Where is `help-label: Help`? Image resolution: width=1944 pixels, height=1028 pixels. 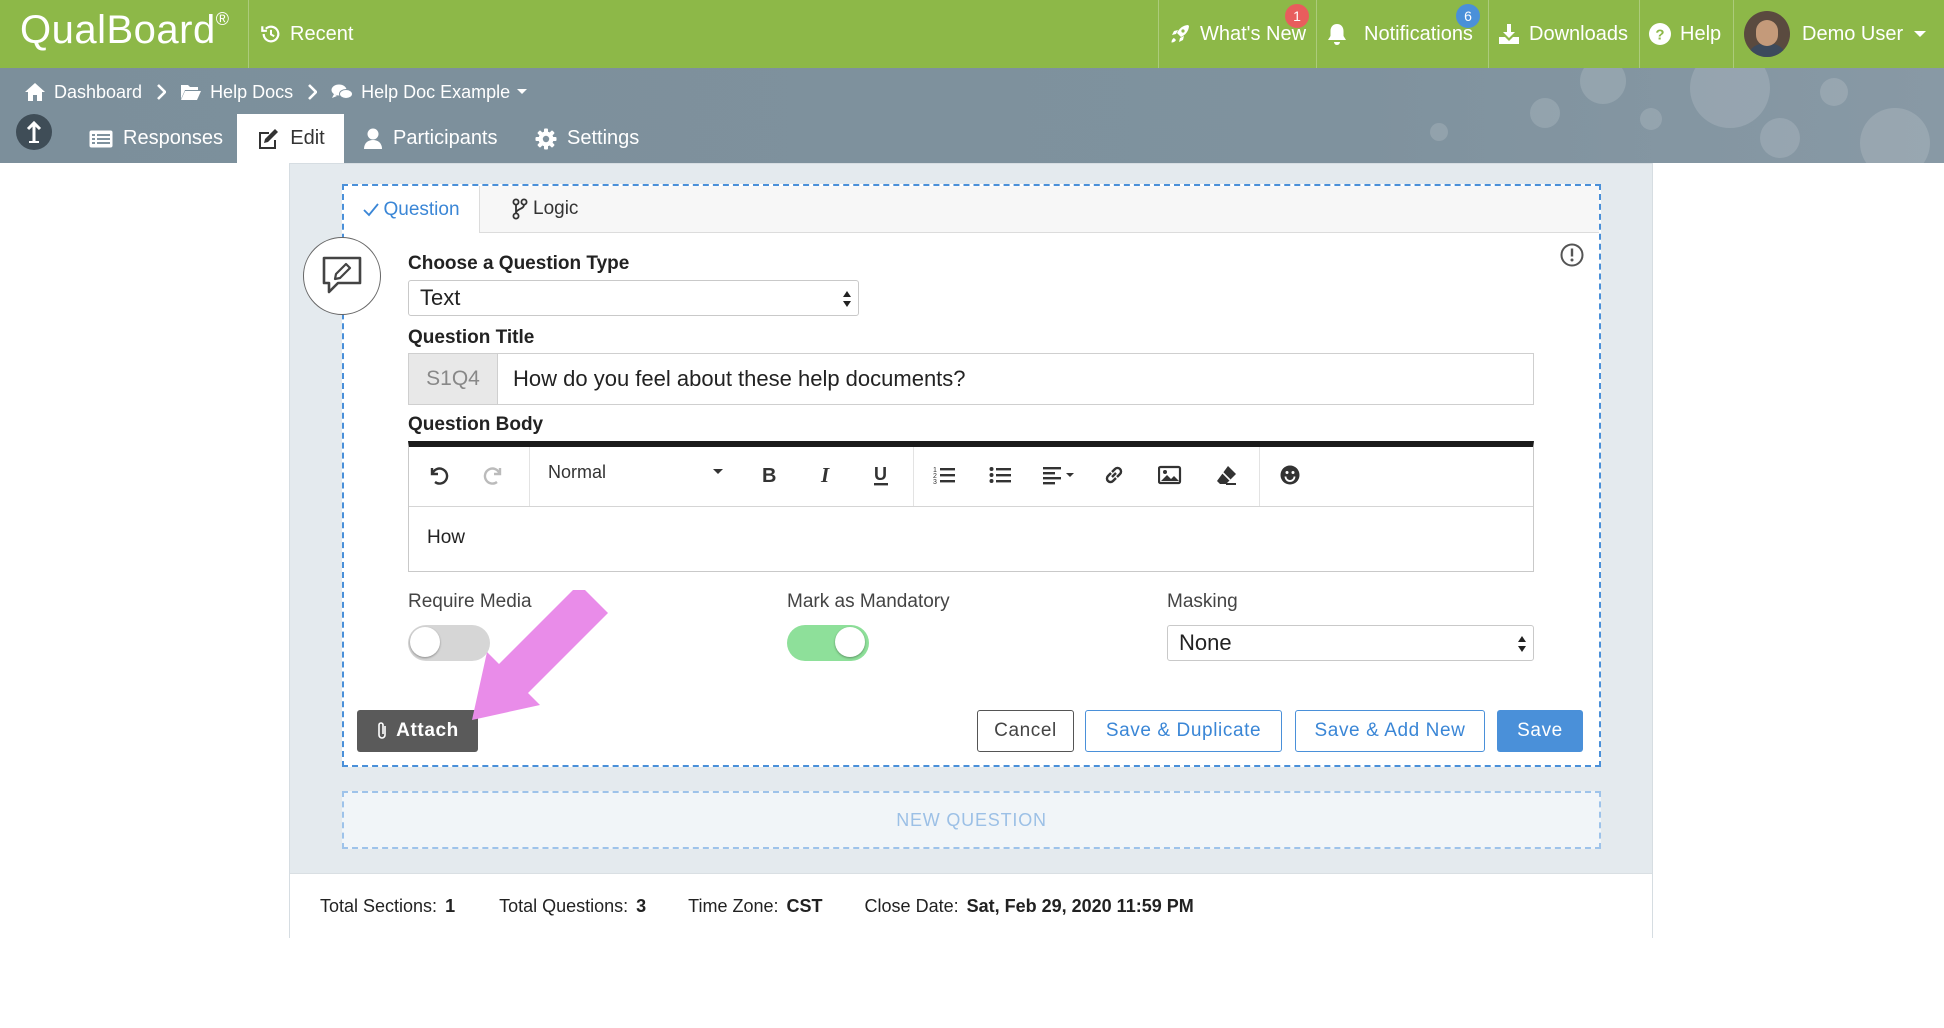
help-label: Help is located at coordinates (1701, 33).